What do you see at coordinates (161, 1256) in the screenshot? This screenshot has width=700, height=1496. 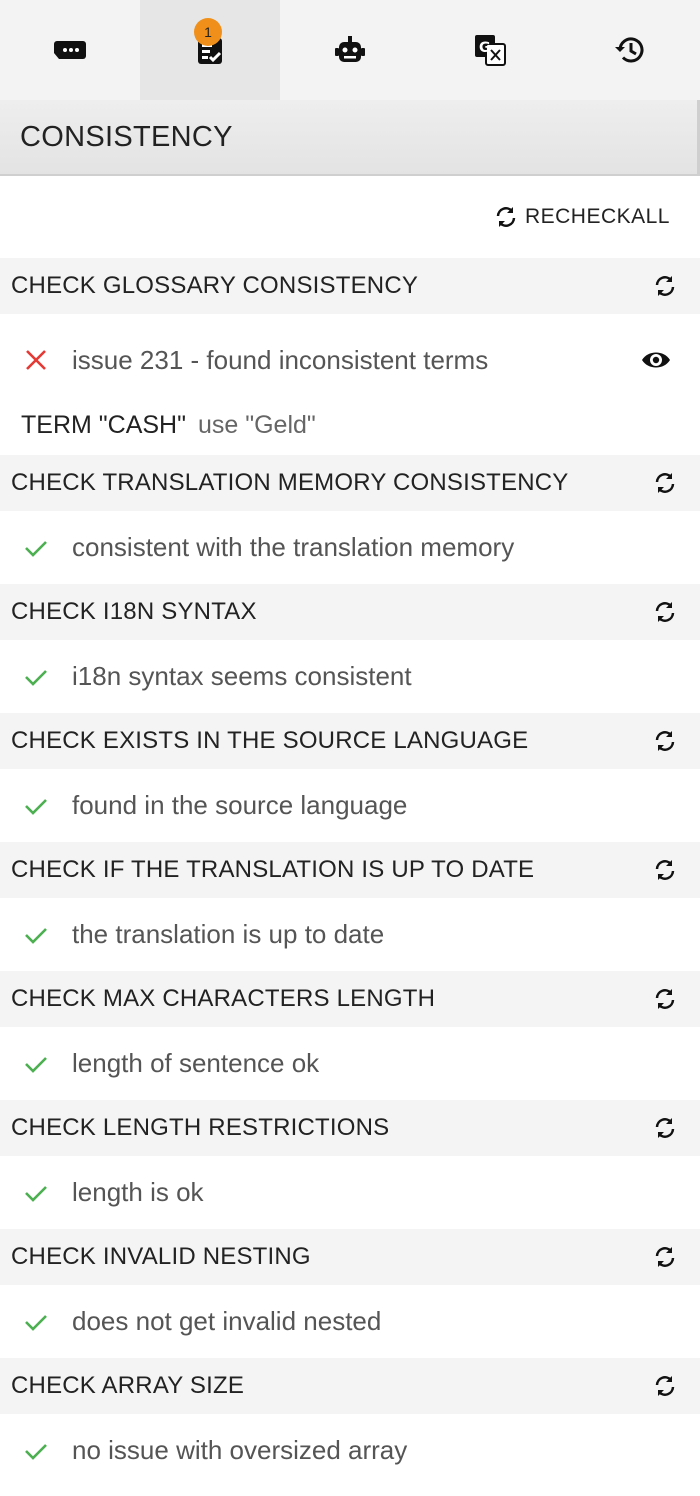 I see `check-title-text: CHECK INVALID NESTING` at bounding box center [161, 1256].